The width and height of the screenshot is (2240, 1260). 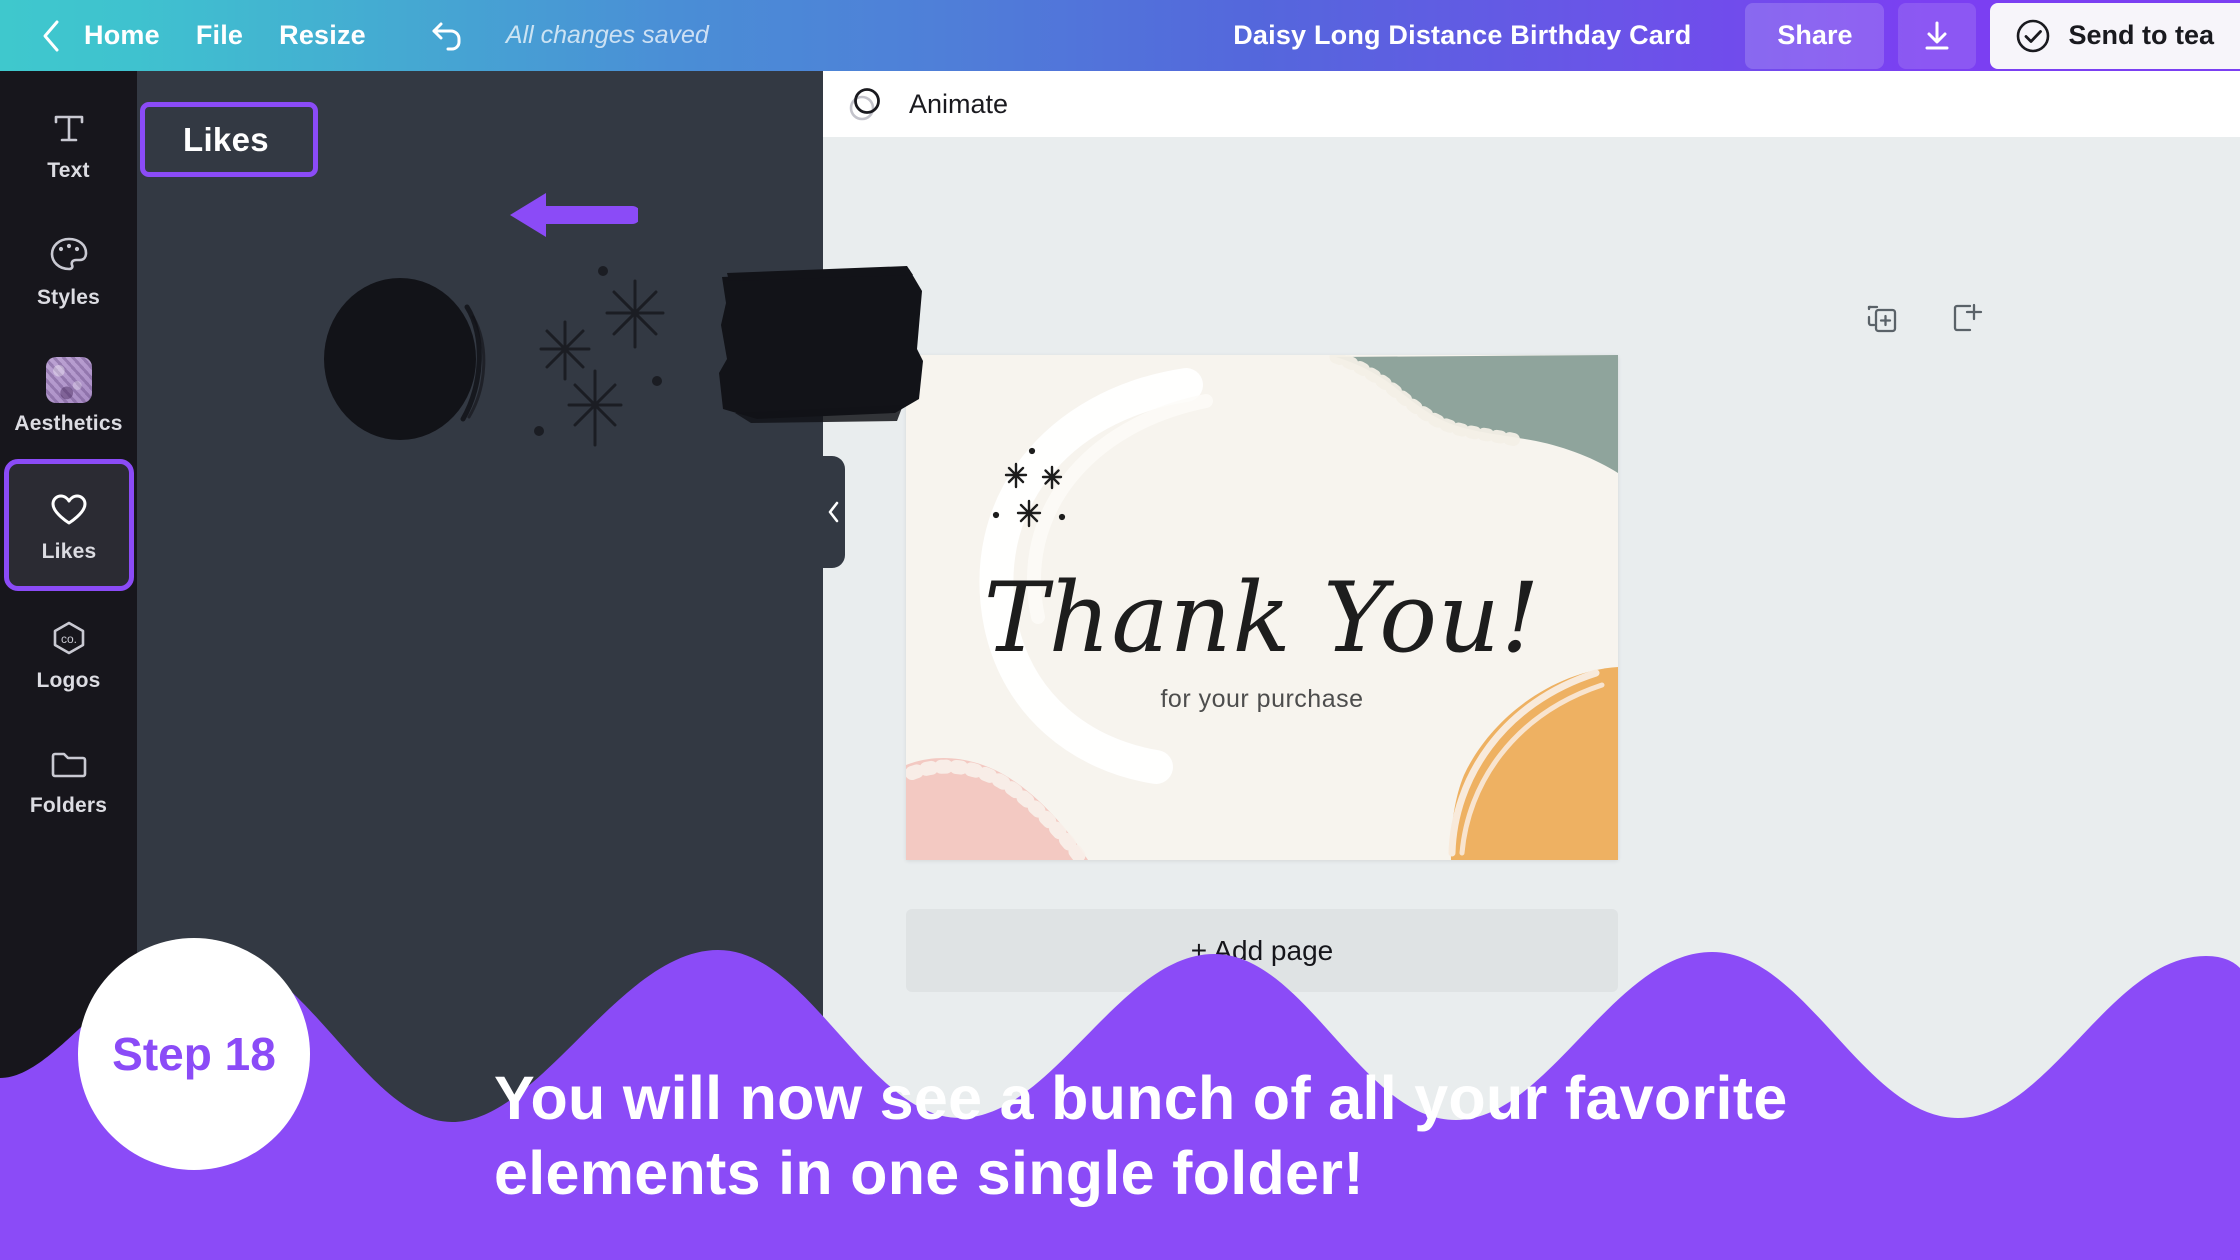 What do you see at coordinates (68, 805) in the screenshot?
I see `sidebar-item-folders-label: Folders` at bounding box center [68, 805].